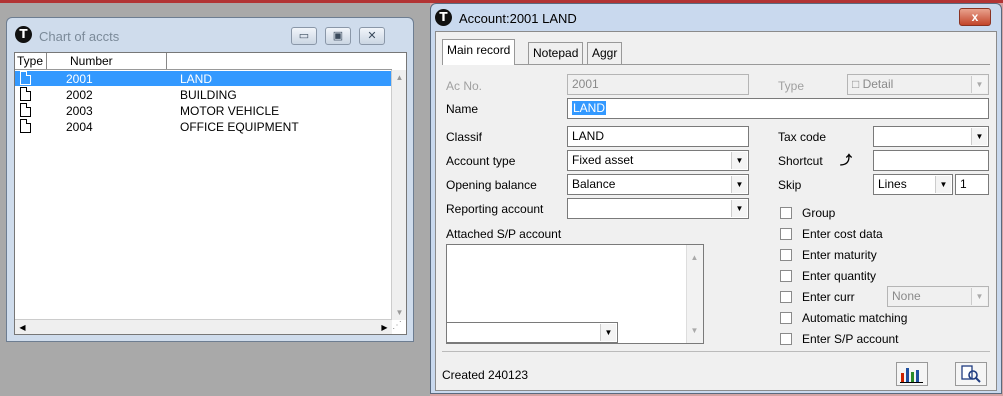  What do you see at coordinates (856, 84) in the screenshot?
I see `document-icon: □` at bounding box center [856, 84].